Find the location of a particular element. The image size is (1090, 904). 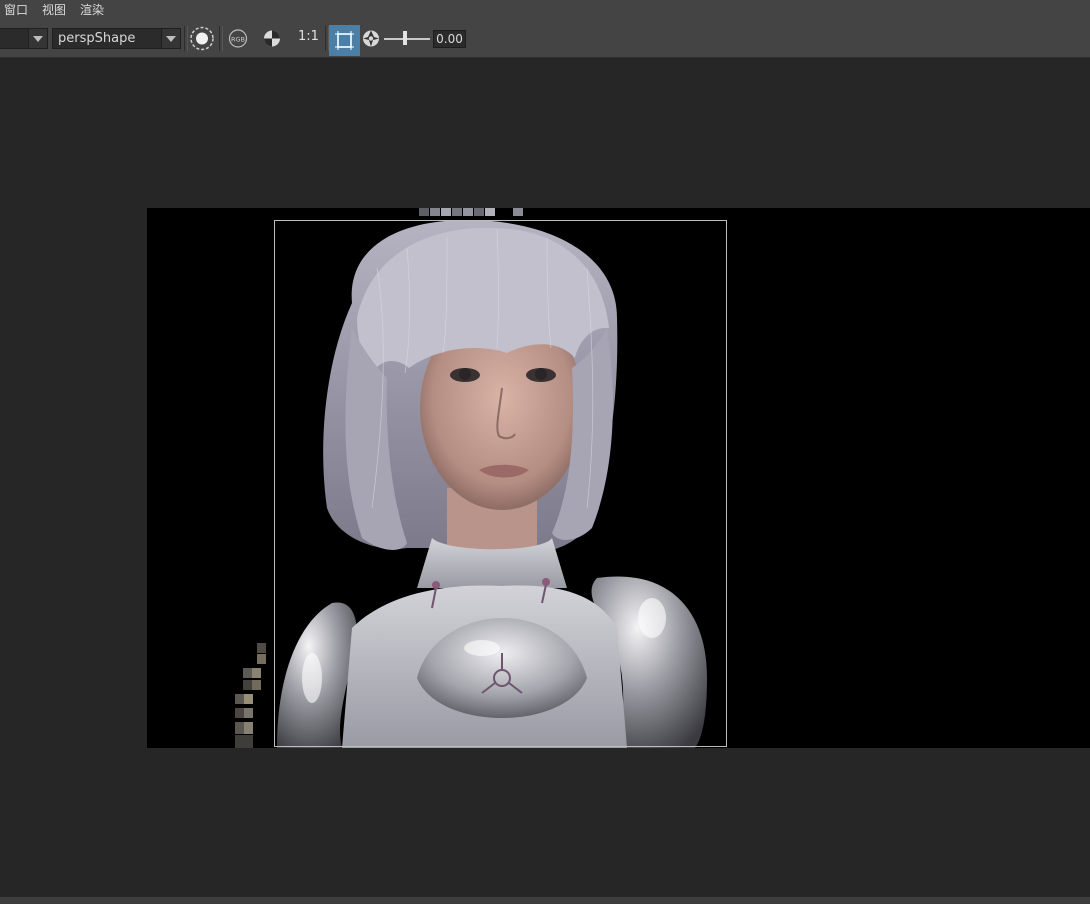

render-toolbar: perspShape RGB 1:1 is located at coordinates (545, 39).